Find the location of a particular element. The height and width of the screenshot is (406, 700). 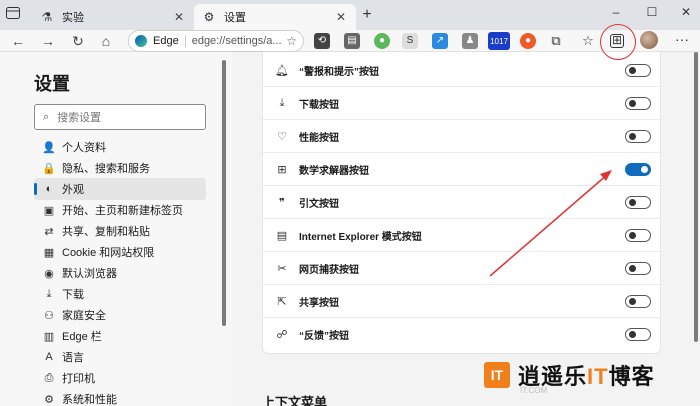

extension-icon: S is located at coordinates (410, 41).